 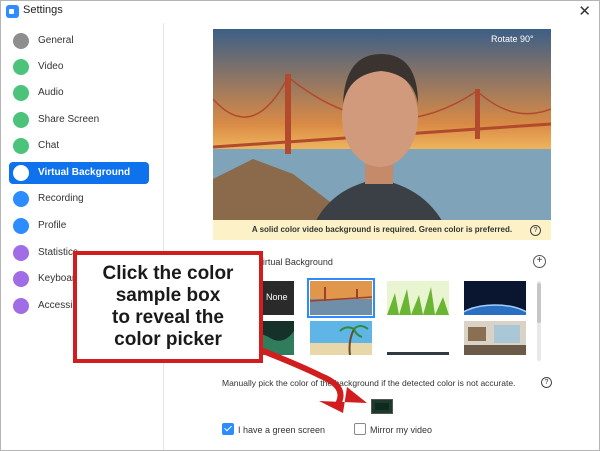 What do you see at coordinates (43, 10) in the screenshot?
I see `window-title: Settings` at bounding box center [43, 10].